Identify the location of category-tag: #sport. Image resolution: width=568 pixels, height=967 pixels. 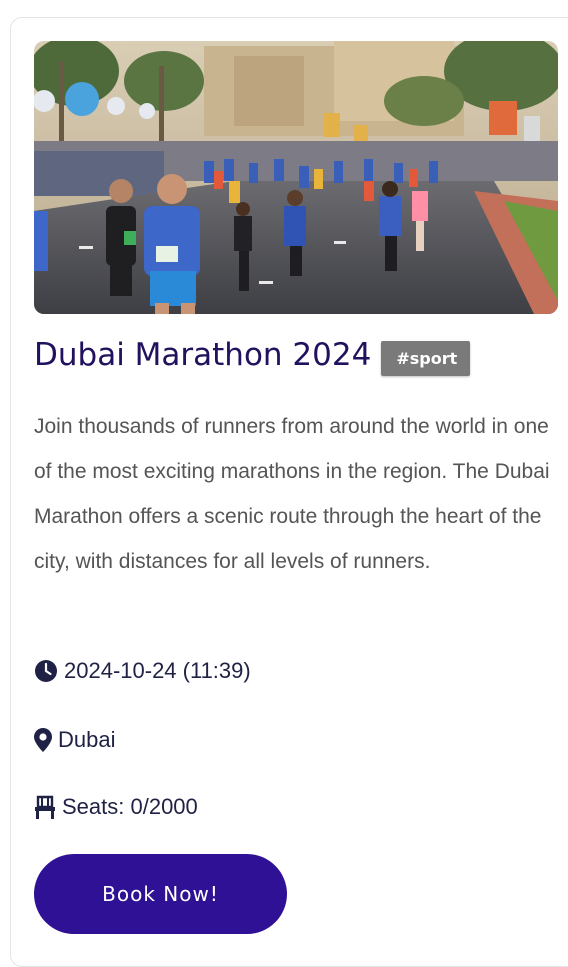
(426, 358).